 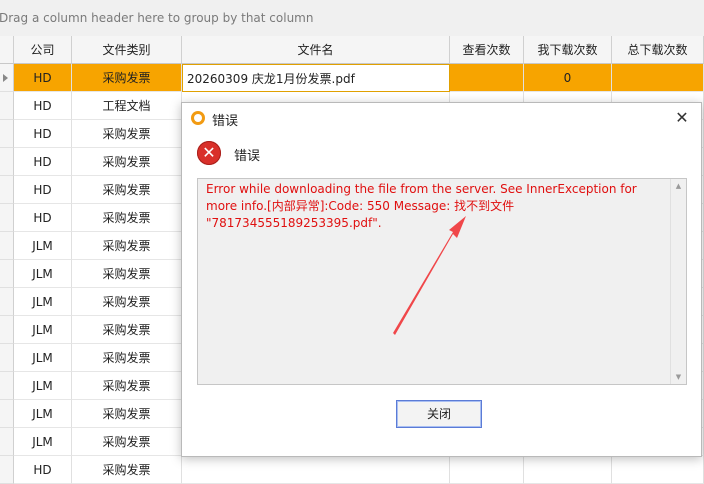 What do you see at coordinates (316, 78) in the screenshot?
I see `cell-filename: 20260309 庆龙1月份发票.pdf` at bounding box center [316, 78].